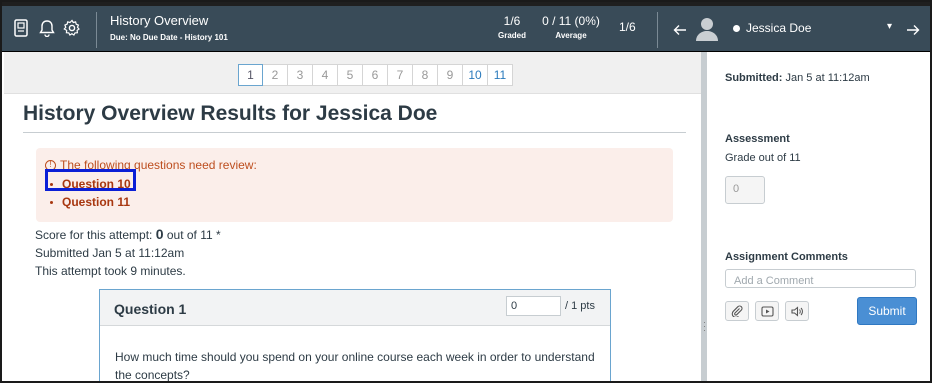 Image resolution: width=932 pixels, height=383 pixels. What do you see at coordinates (230, 113) in the screenshot?
I see `page-title: History Overview Results for Jessica Doe` at bounding box center [230, 113].